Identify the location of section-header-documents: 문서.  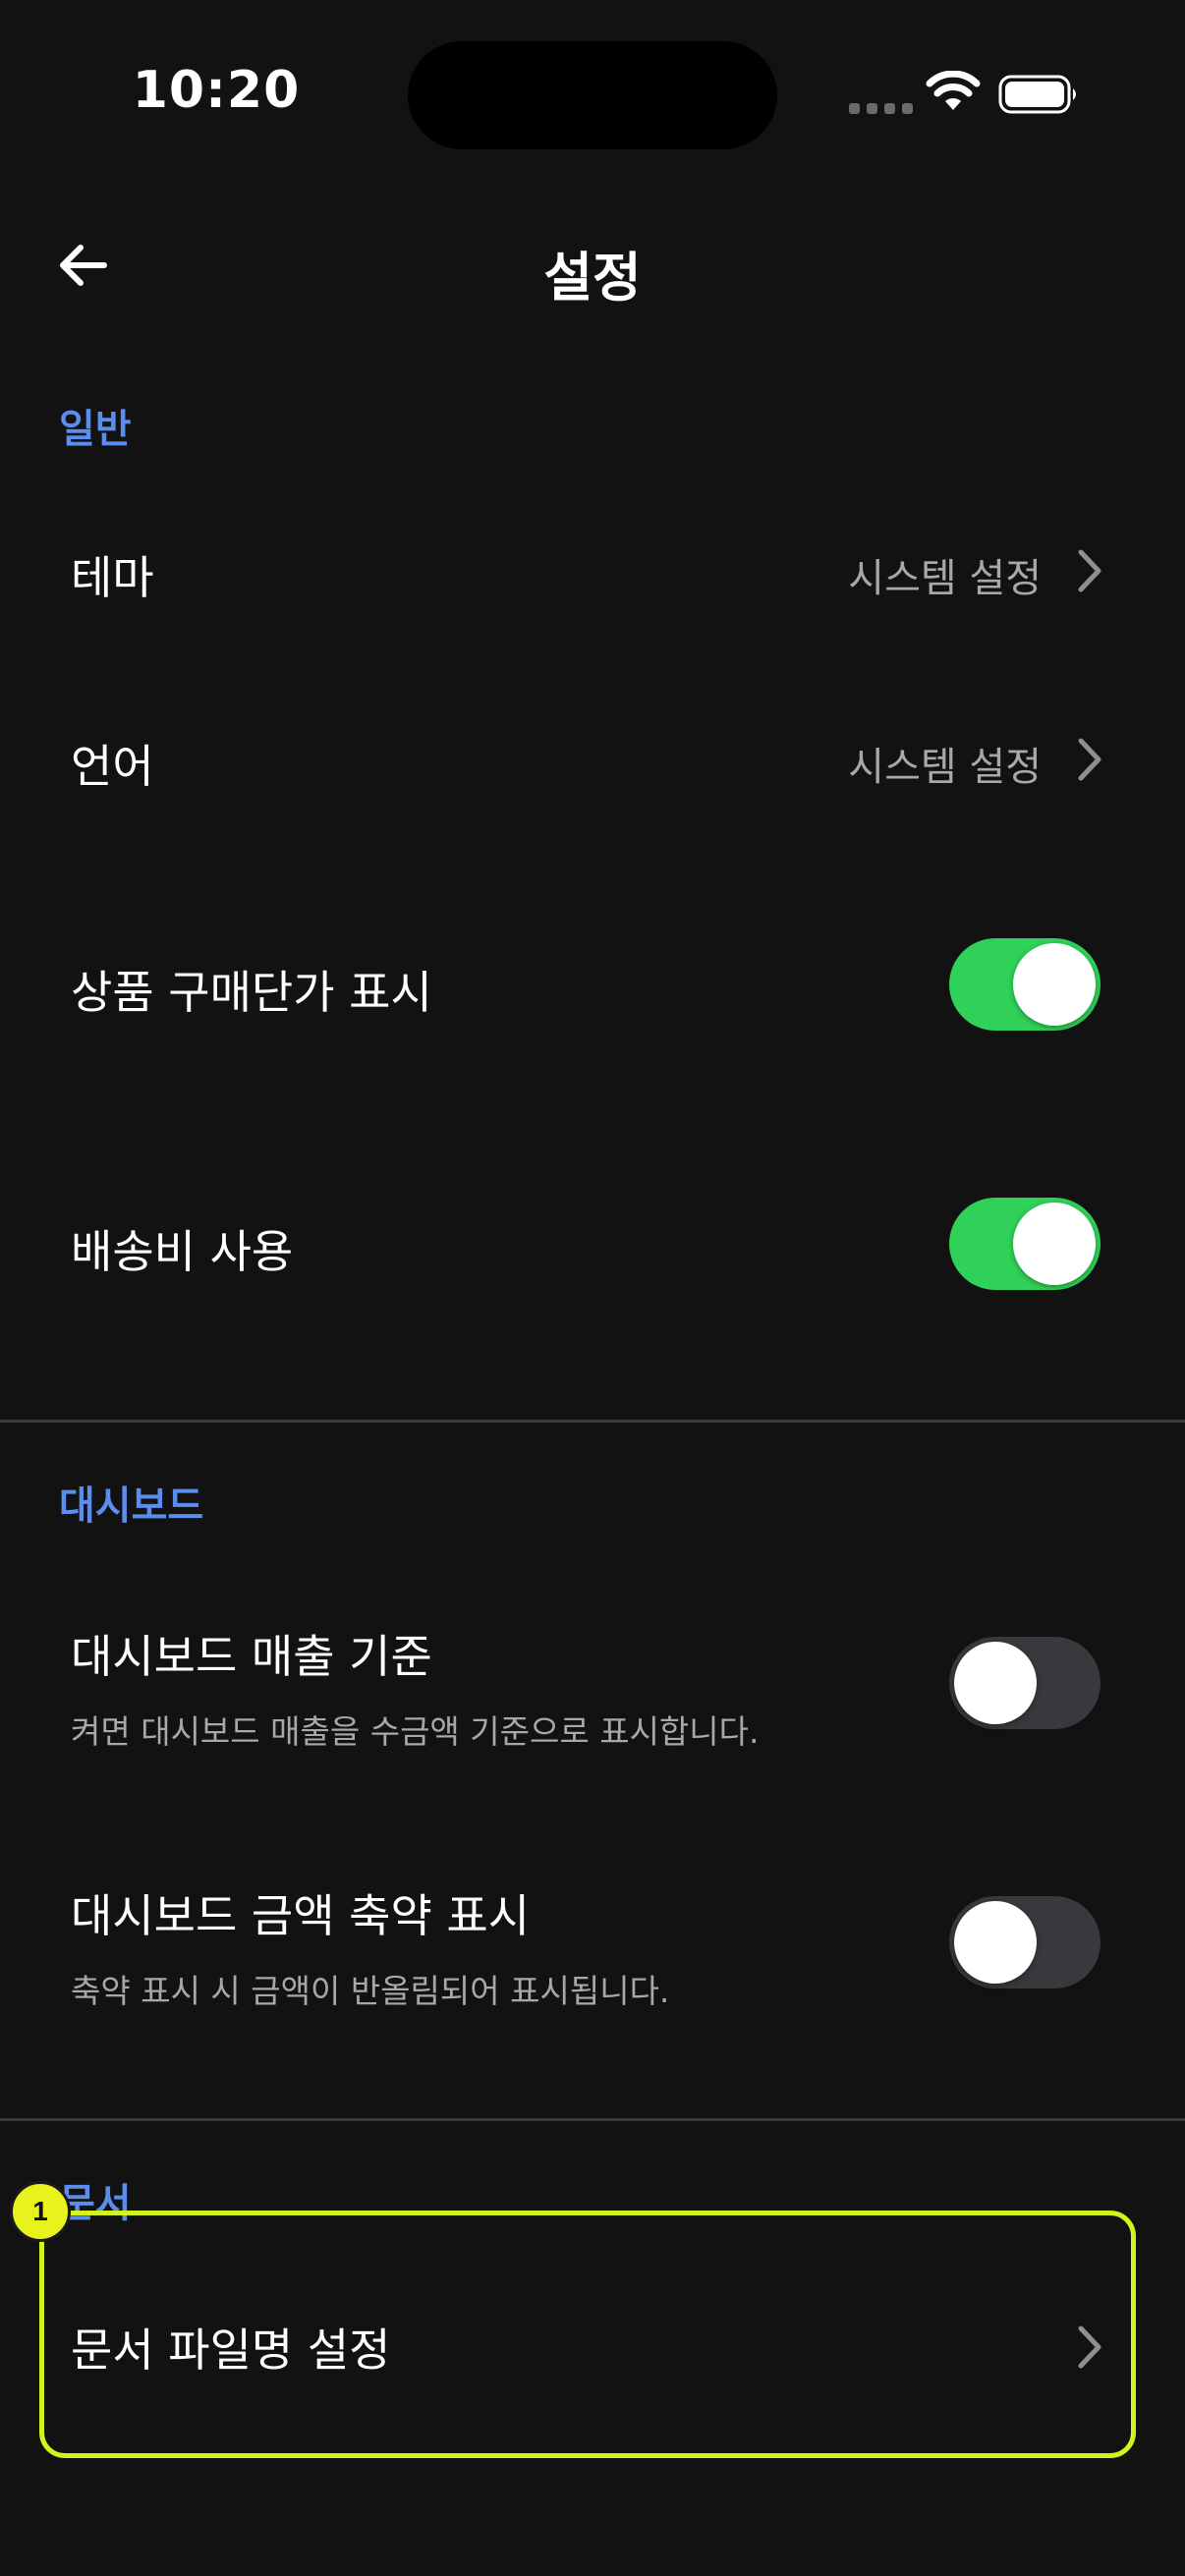
(96, 2203).